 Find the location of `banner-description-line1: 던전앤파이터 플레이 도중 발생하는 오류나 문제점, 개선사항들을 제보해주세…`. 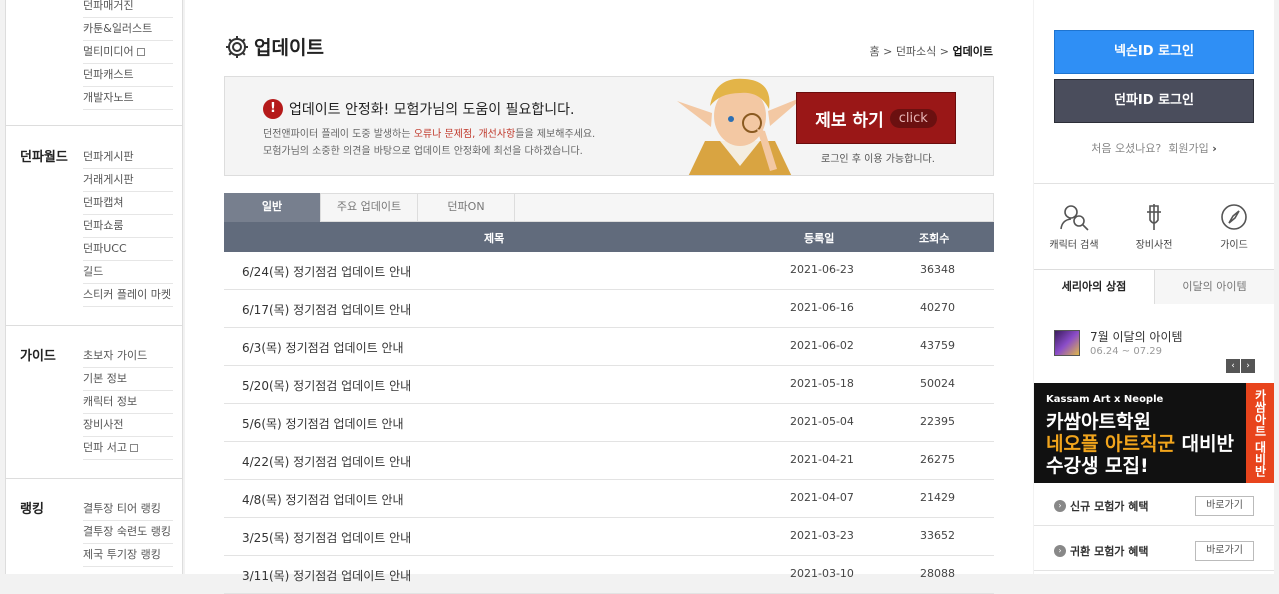

banner-description-line1: 던전앤파이터 플레이 도중 발생하는 오류나 문제점, 개선사항들을 제보해주세… is located at coordinates (429, 132).